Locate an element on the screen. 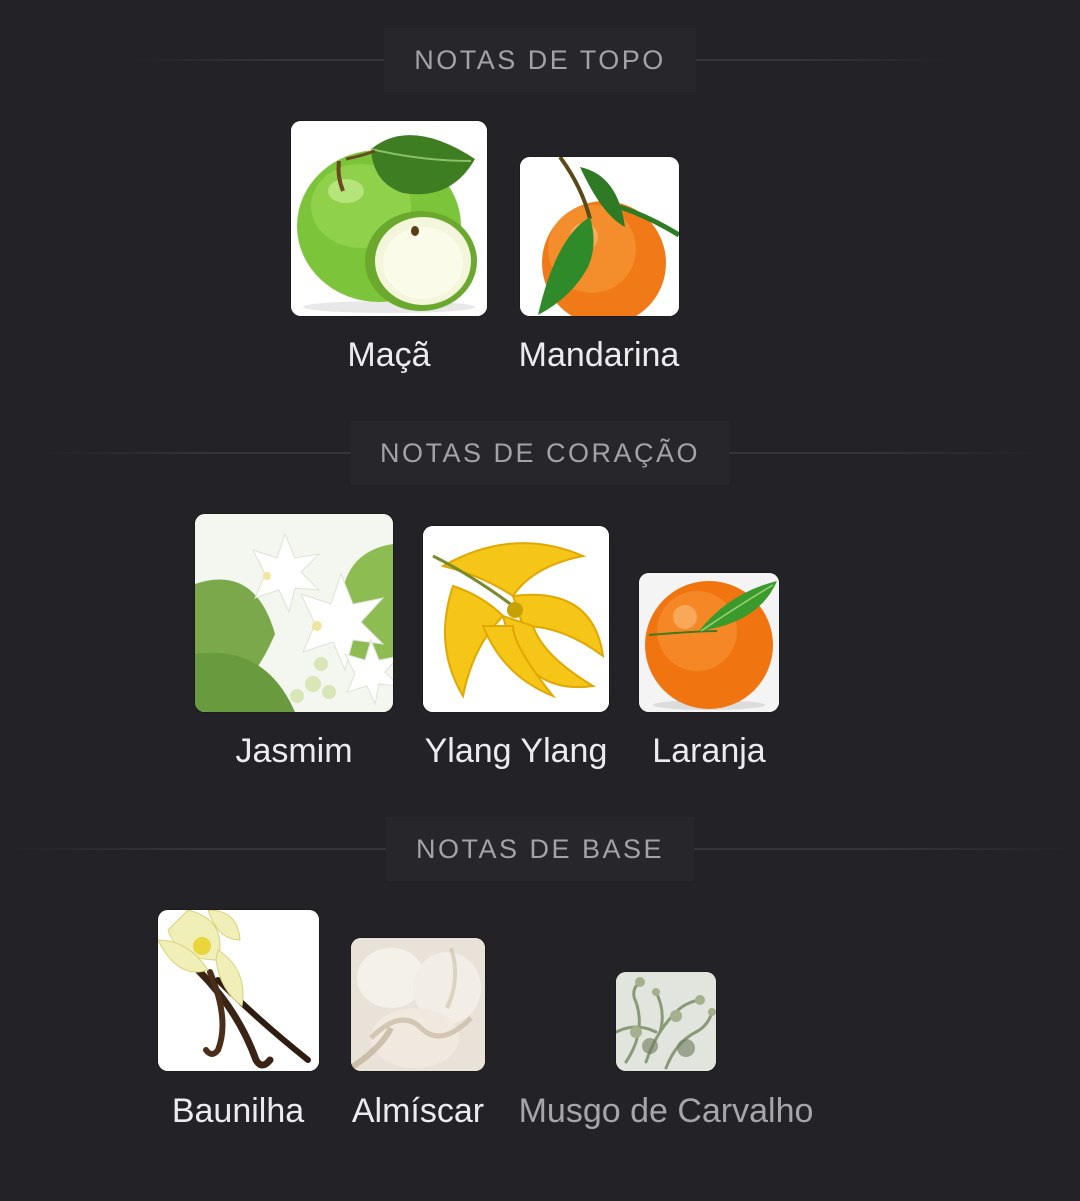 The image size is (1080, 1201). note-label-apple: Maçã is located at coordinates (389, 355).